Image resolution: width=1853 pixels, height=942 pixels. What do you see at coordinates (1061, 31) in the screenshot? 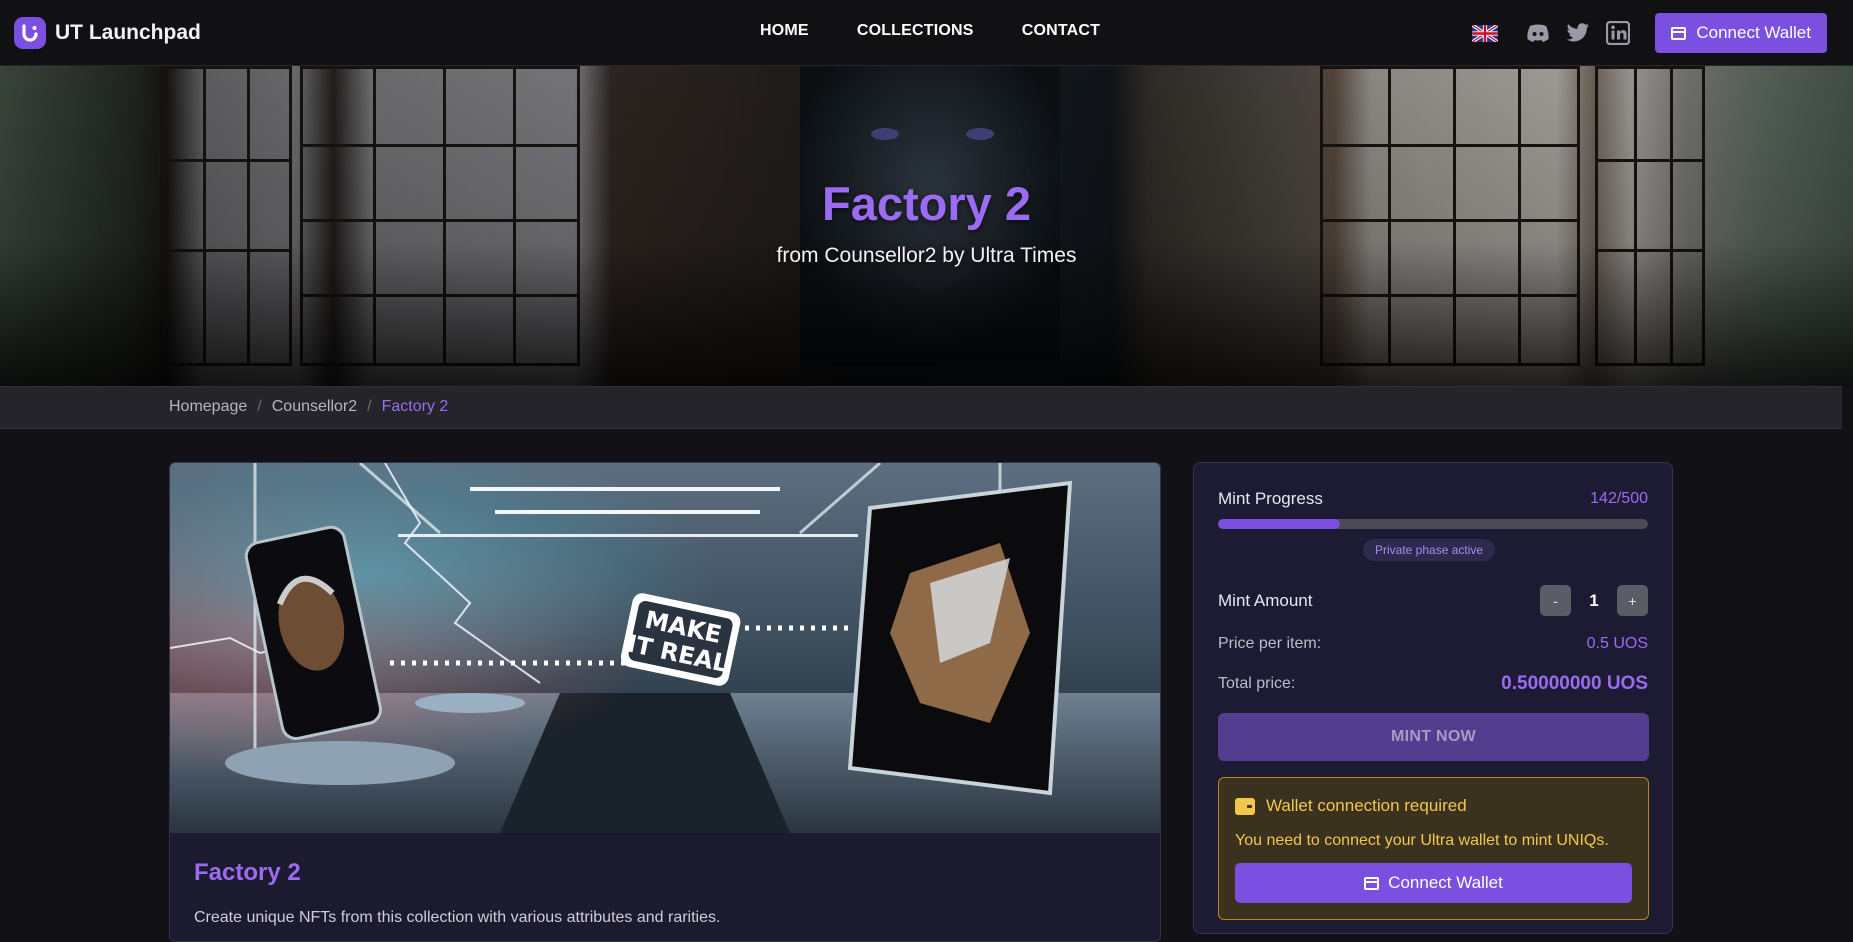
I see `nav-contact: CONTACT` at bounding box center [1061, 31].